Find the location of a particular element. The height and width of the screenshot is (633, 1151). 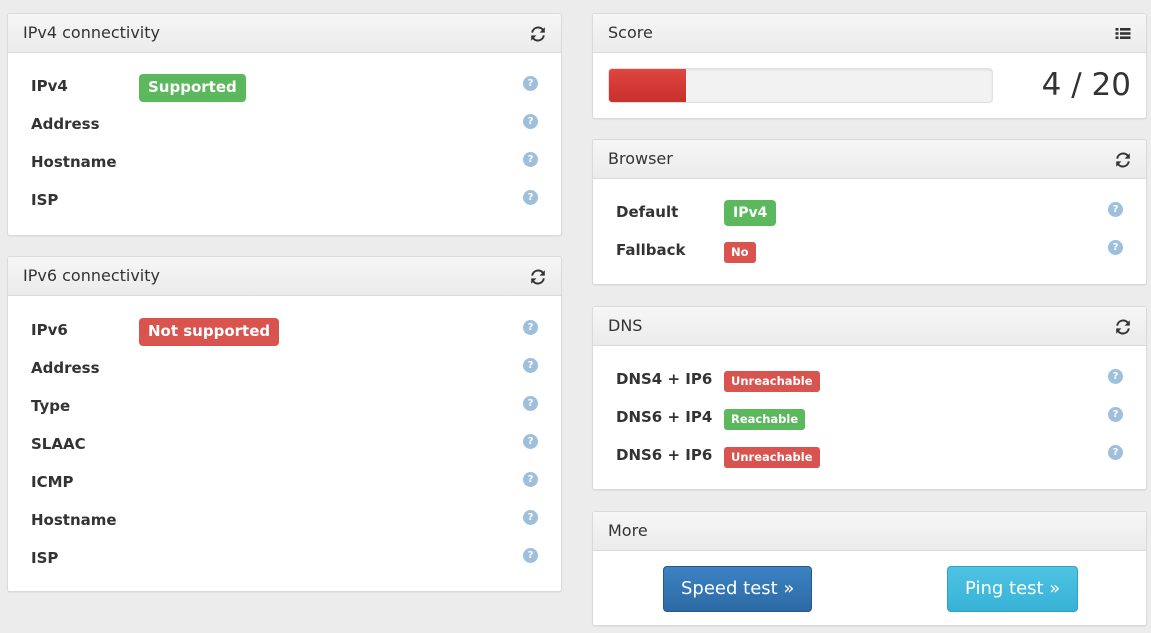

more-panel-heading: More is located at coordinates (869, 531).